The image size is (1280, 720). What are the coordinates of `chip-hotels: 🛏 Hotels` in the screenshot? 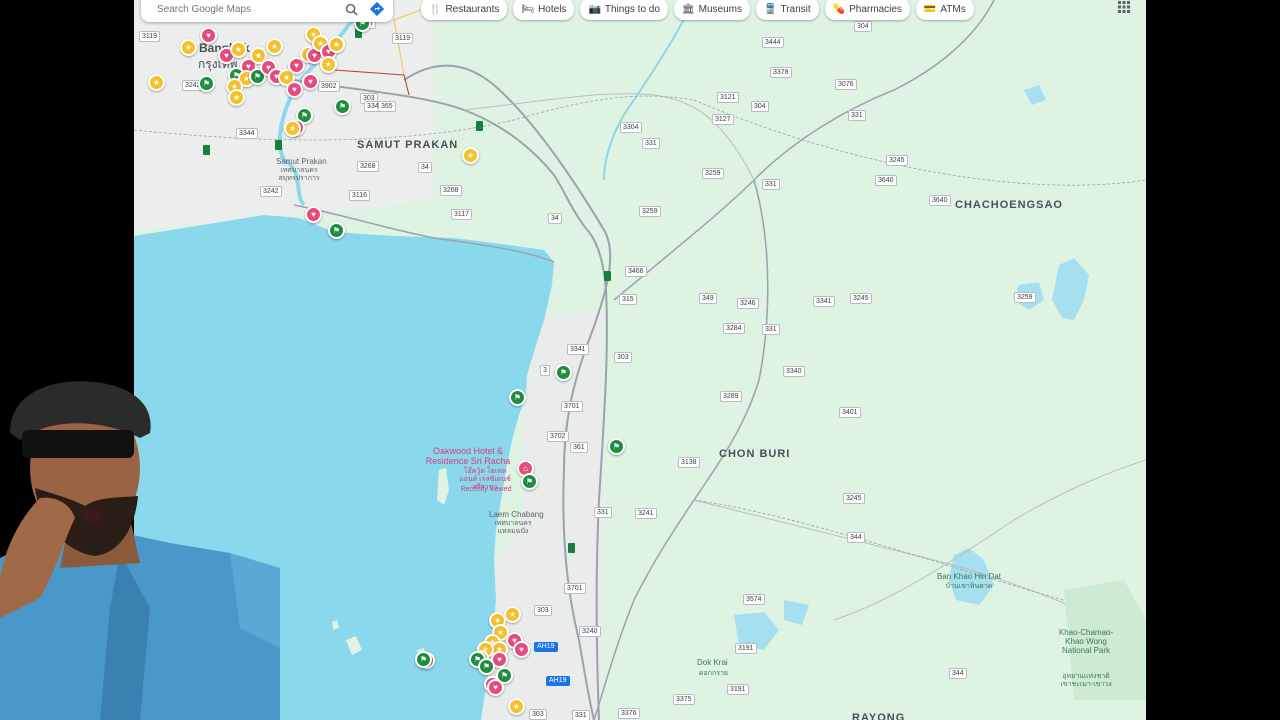 It's located at (544, 10).